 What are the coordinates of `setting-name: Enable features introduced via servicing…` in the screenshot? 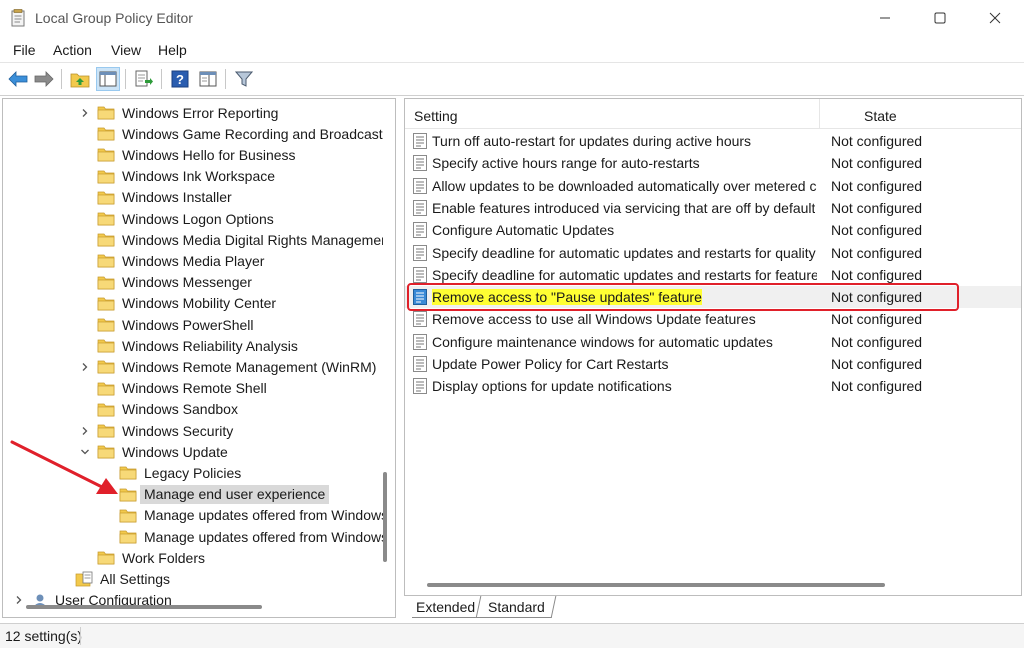 It's located at (623, 208).